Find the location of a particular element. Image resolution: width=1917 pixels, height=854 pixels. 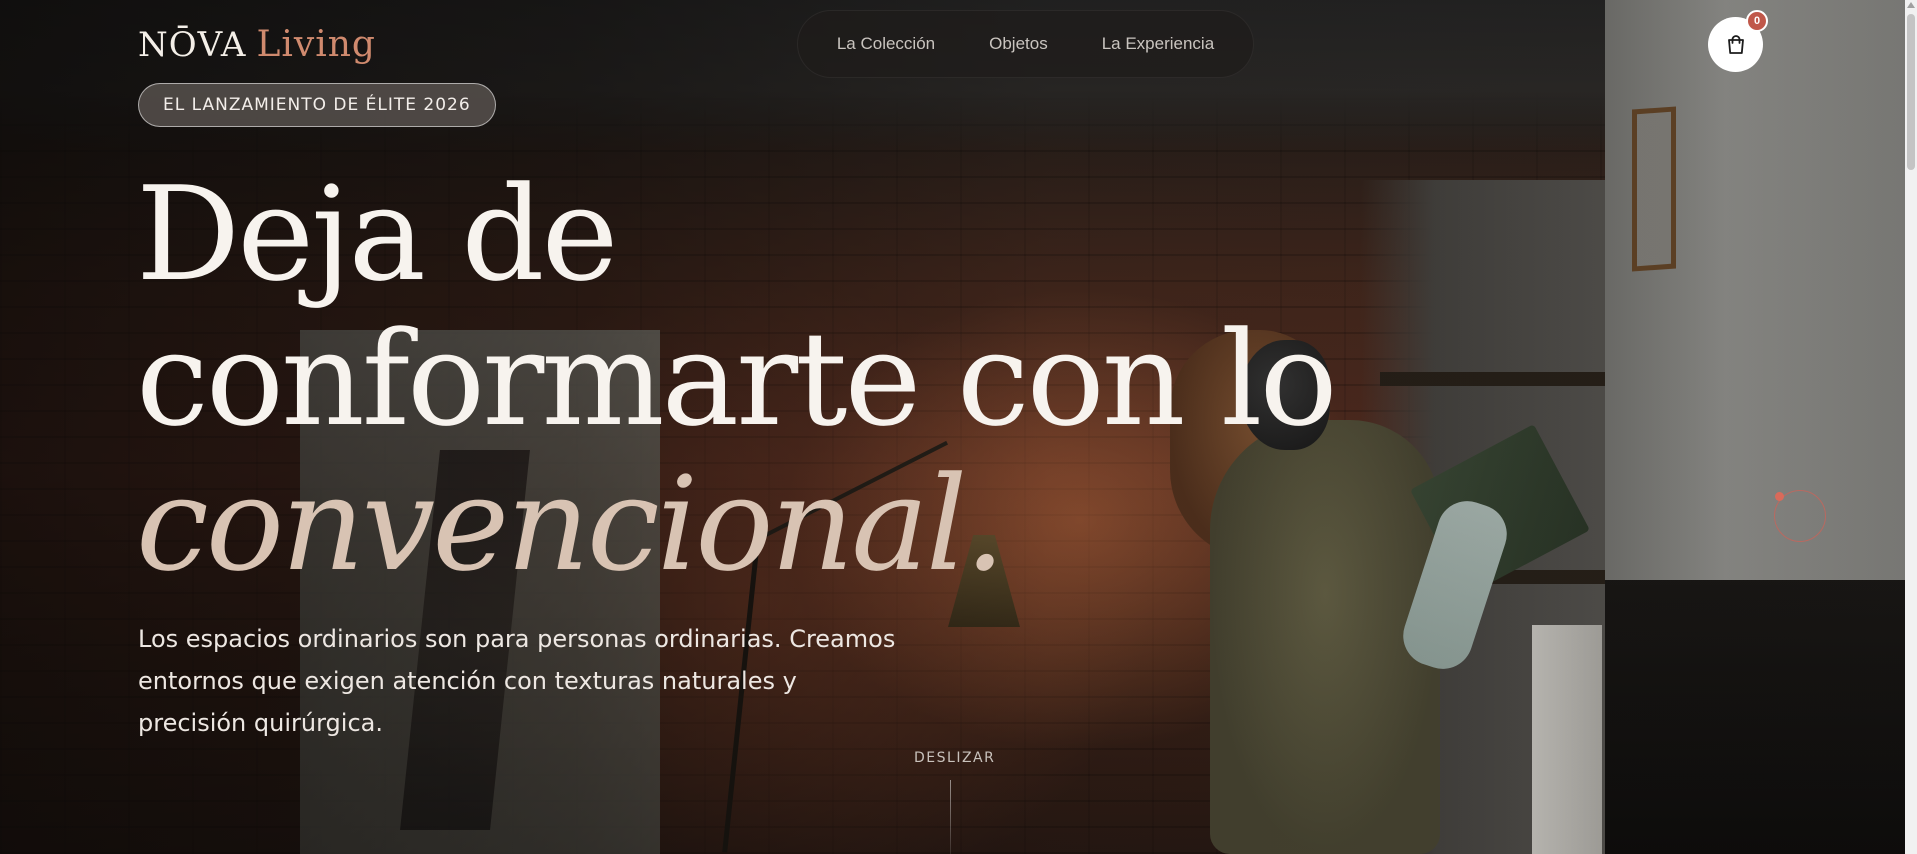

nav-item-la-coleccion: La Colección is located at coordinates (886, 44).